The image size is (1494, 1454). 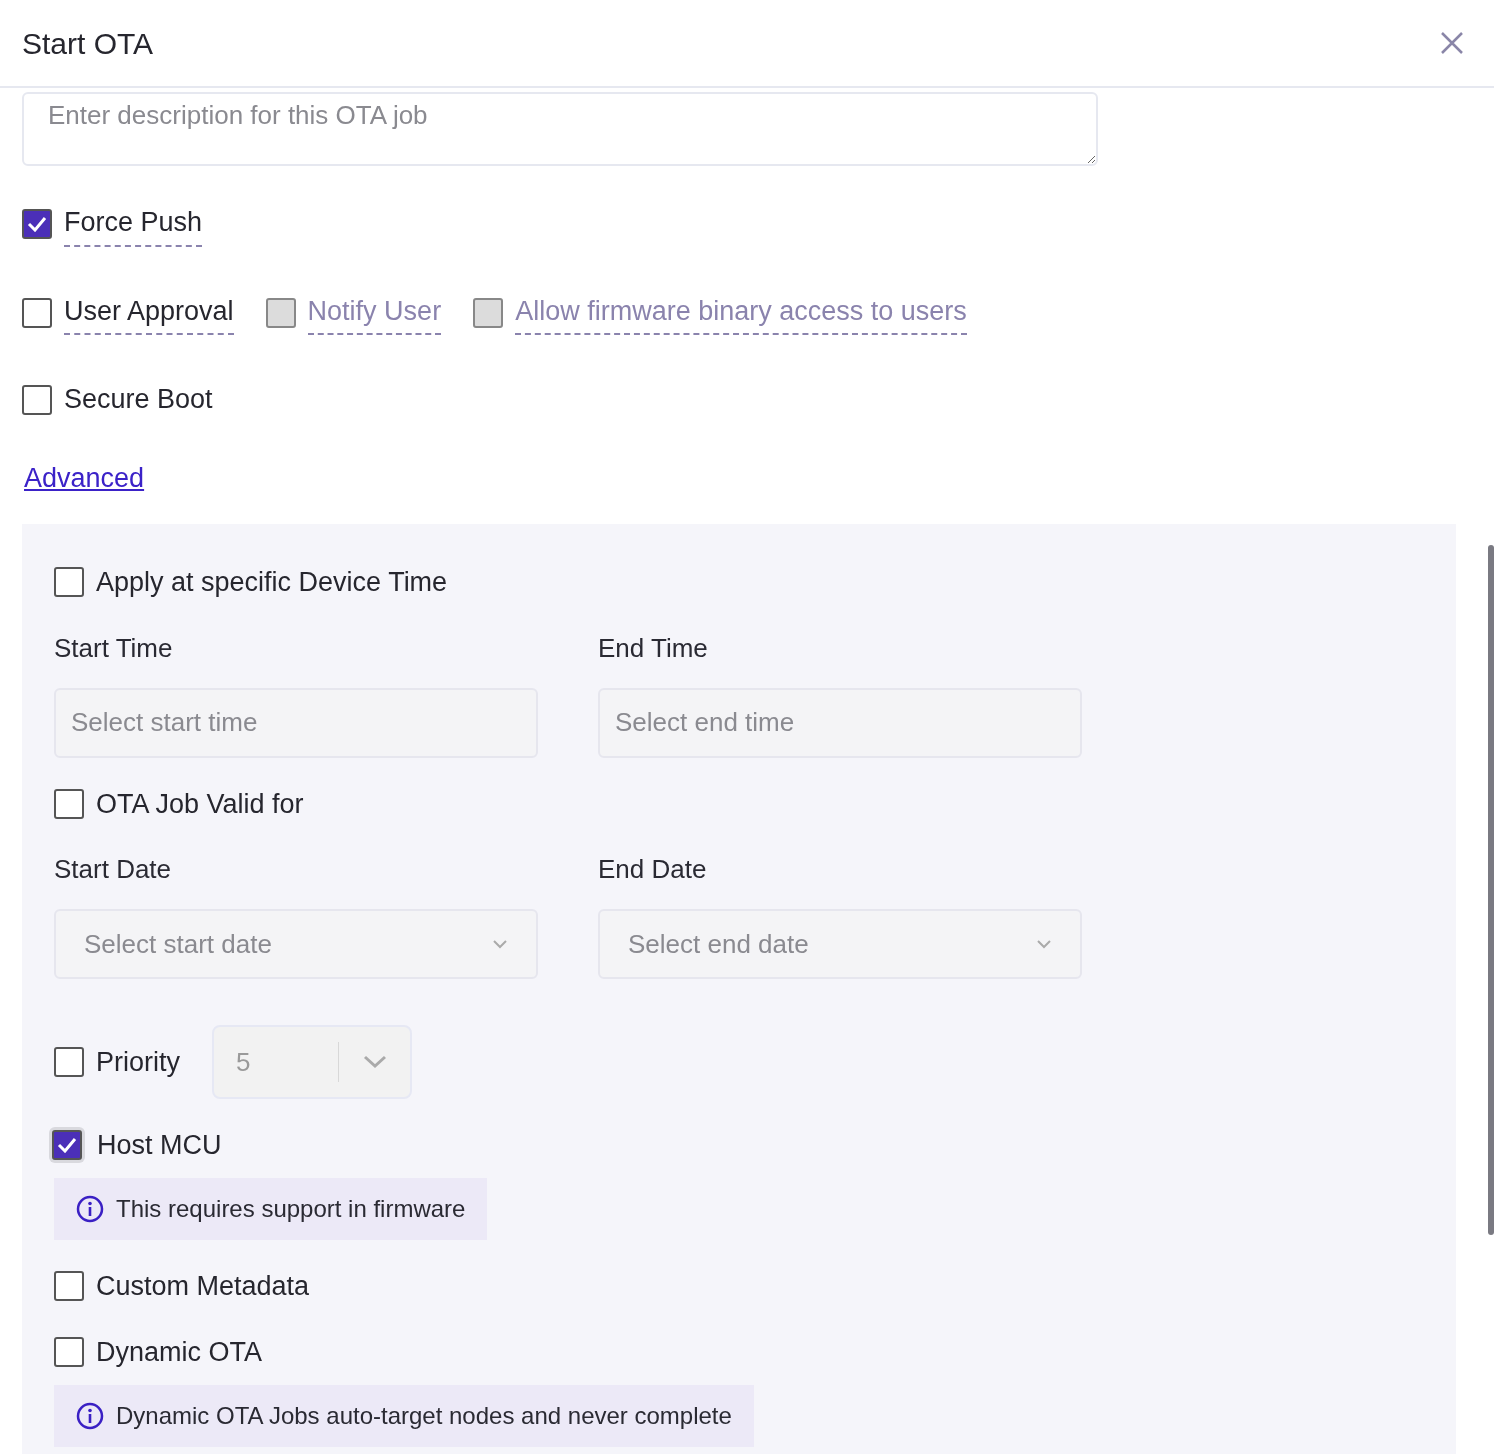 I want to click on close-icon, so click(x=1452, y=43).